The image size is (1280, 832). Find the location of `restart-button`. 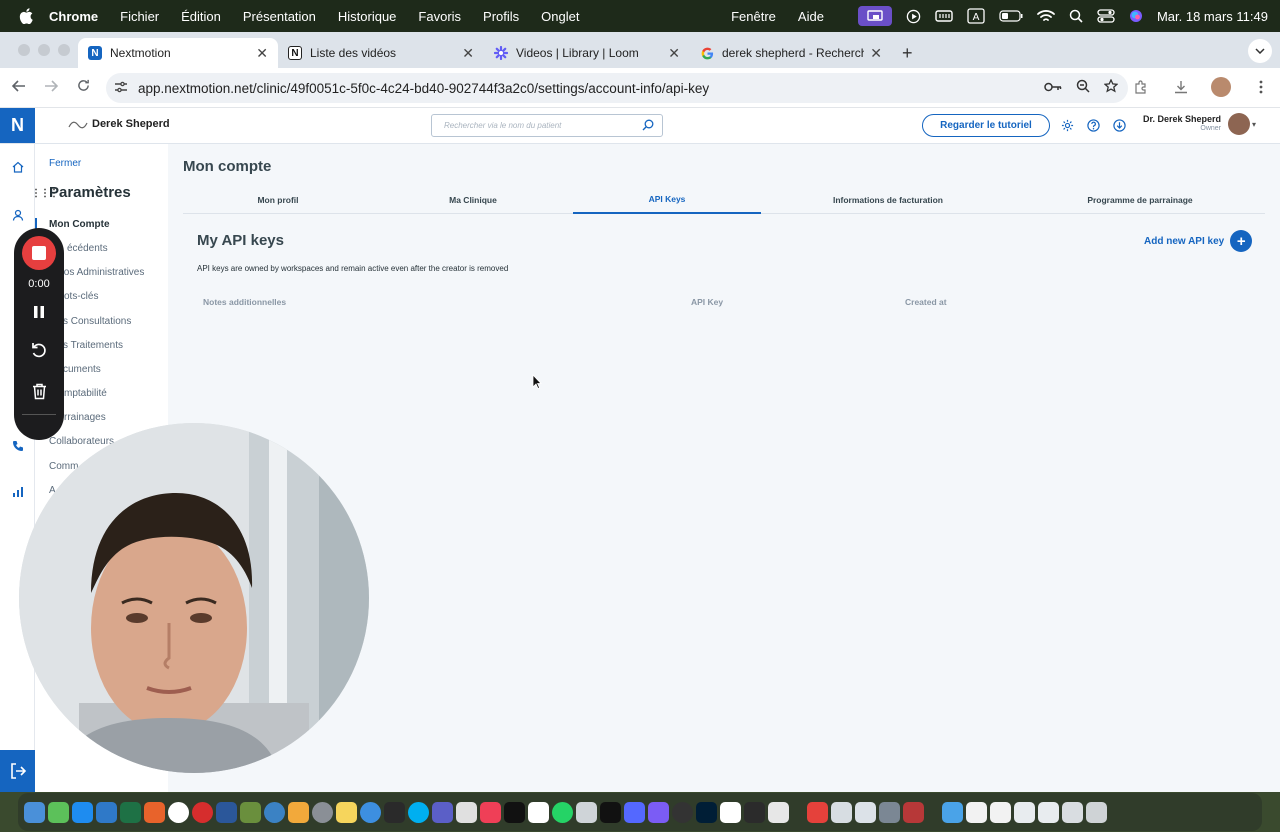

restart-button is located at coordinates (39, 350).